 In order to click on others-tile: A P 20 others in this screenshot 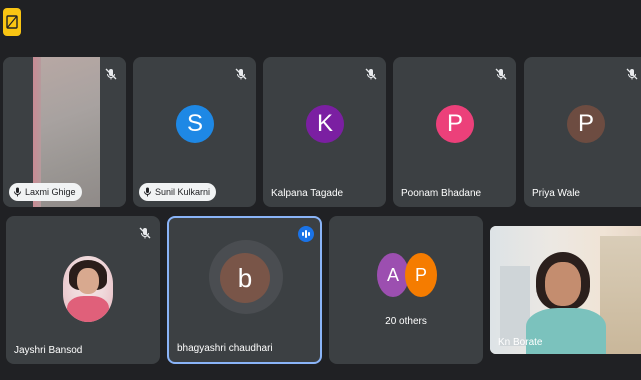, I will do `click(406, 290)`.